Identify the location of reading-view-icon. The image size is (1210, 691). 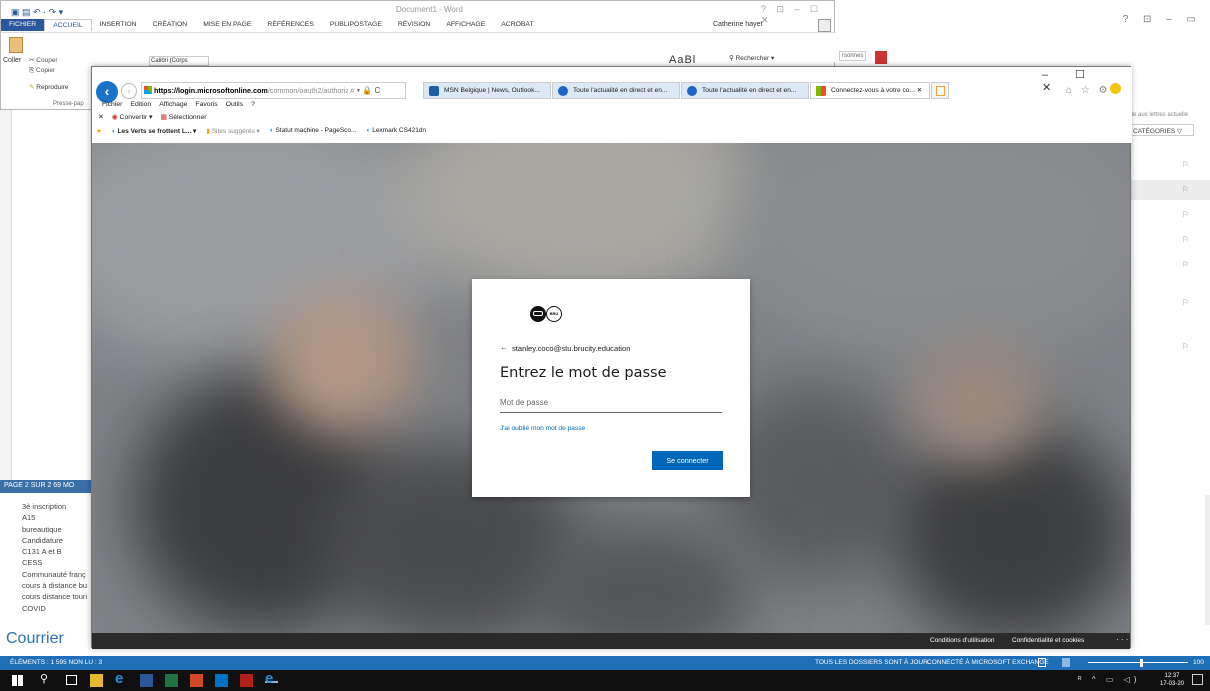
(1066, 662).